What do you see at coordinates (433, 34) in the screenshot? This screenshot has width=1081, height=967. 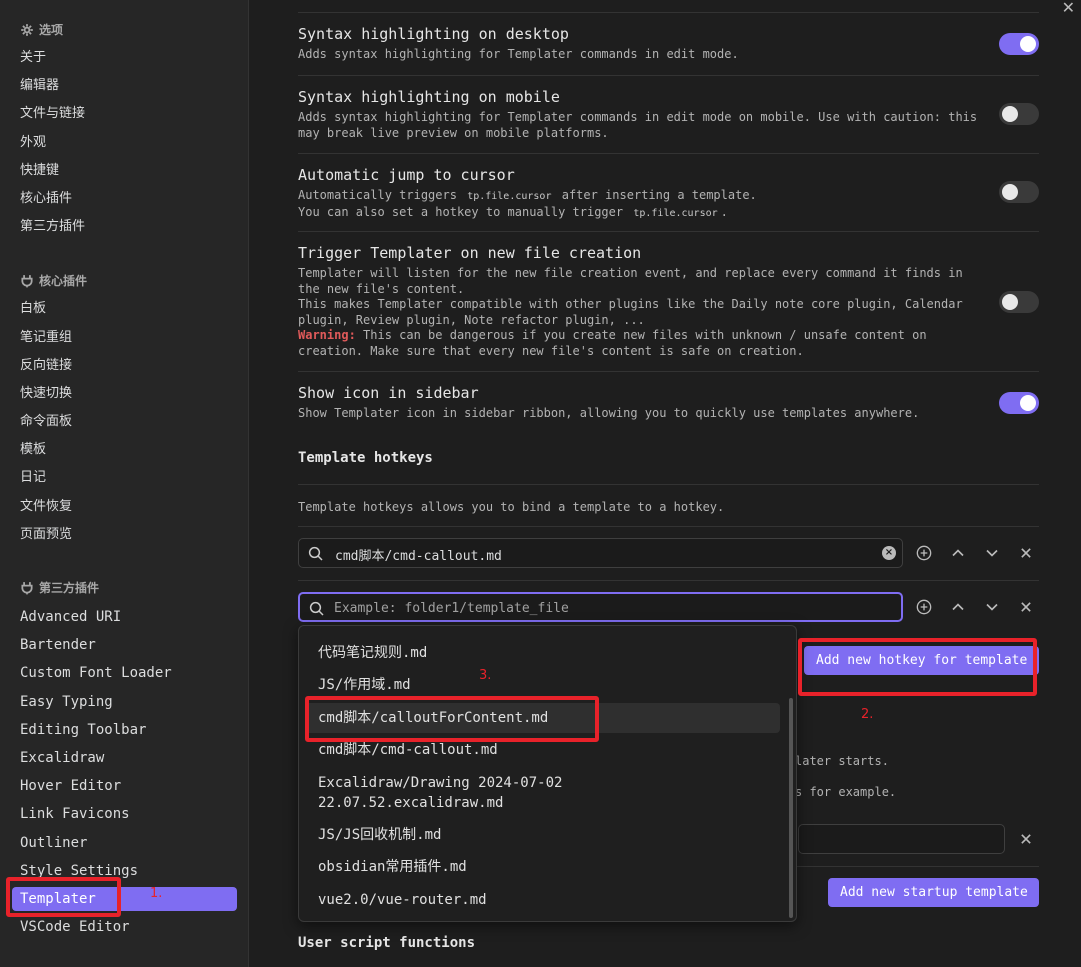 I see `setting-name: Syntax highlighting on desktop` at bounding box center [433, 34].